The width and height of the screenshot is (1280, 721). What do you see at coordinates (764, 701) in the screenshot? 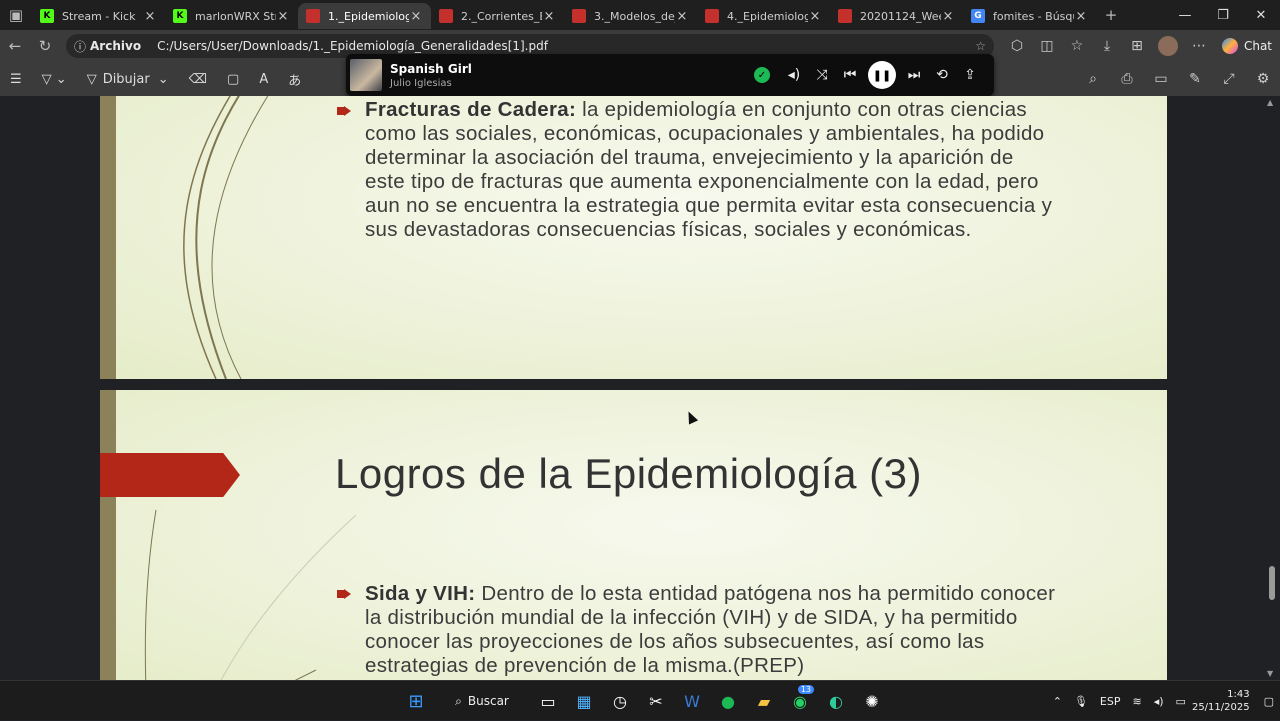
I see `file-explorer-icon: ▰` at bounding box center [764, 701].